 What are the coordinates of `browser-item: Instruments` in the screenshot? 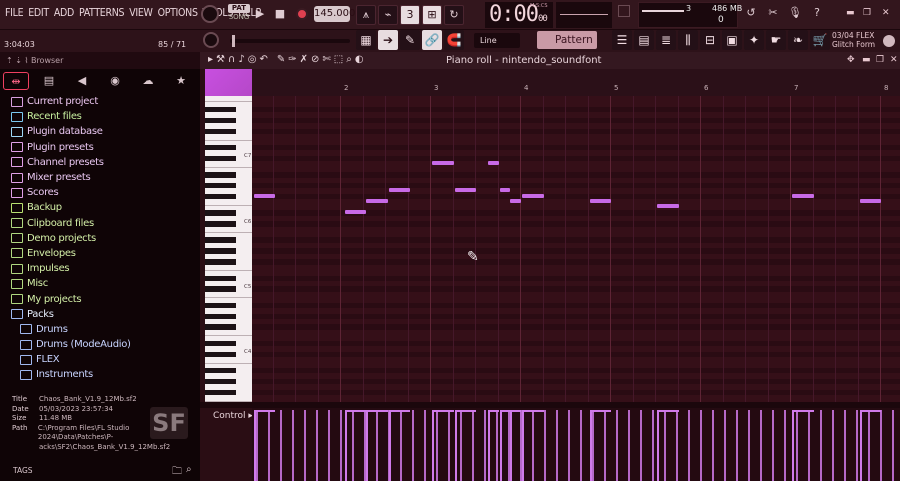 It's located at (100, 374).